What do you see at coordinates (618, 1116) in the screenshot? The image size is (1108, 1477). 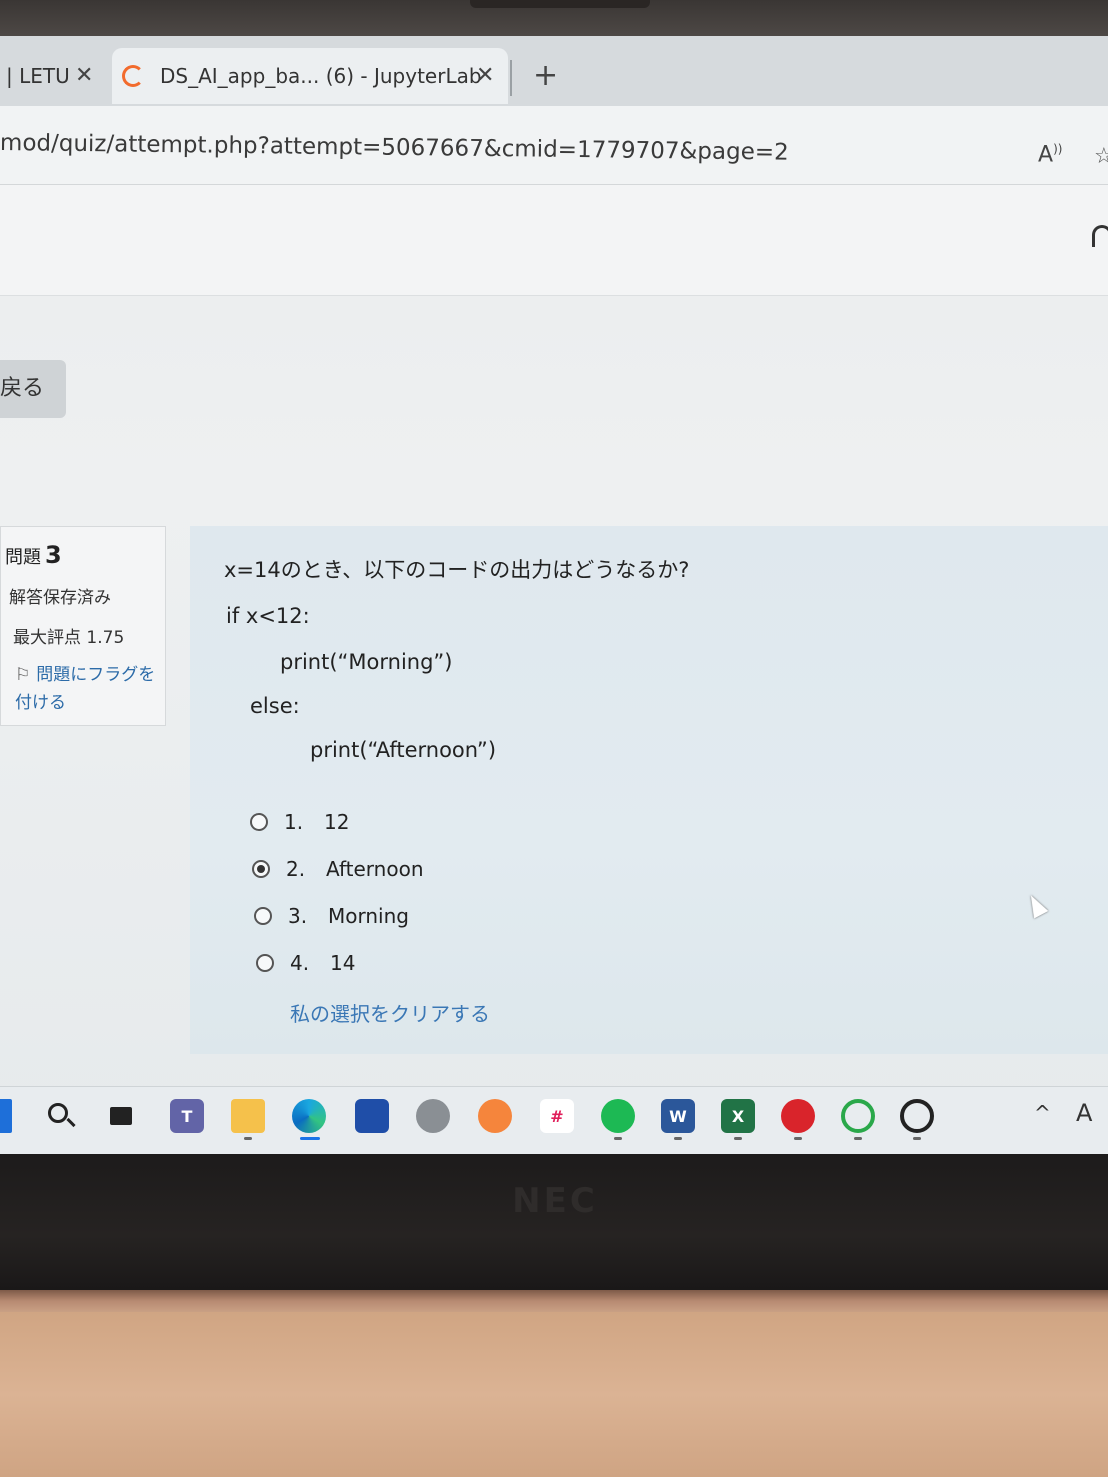 I see `spotify-icon` at bounding box center [618, 1116].